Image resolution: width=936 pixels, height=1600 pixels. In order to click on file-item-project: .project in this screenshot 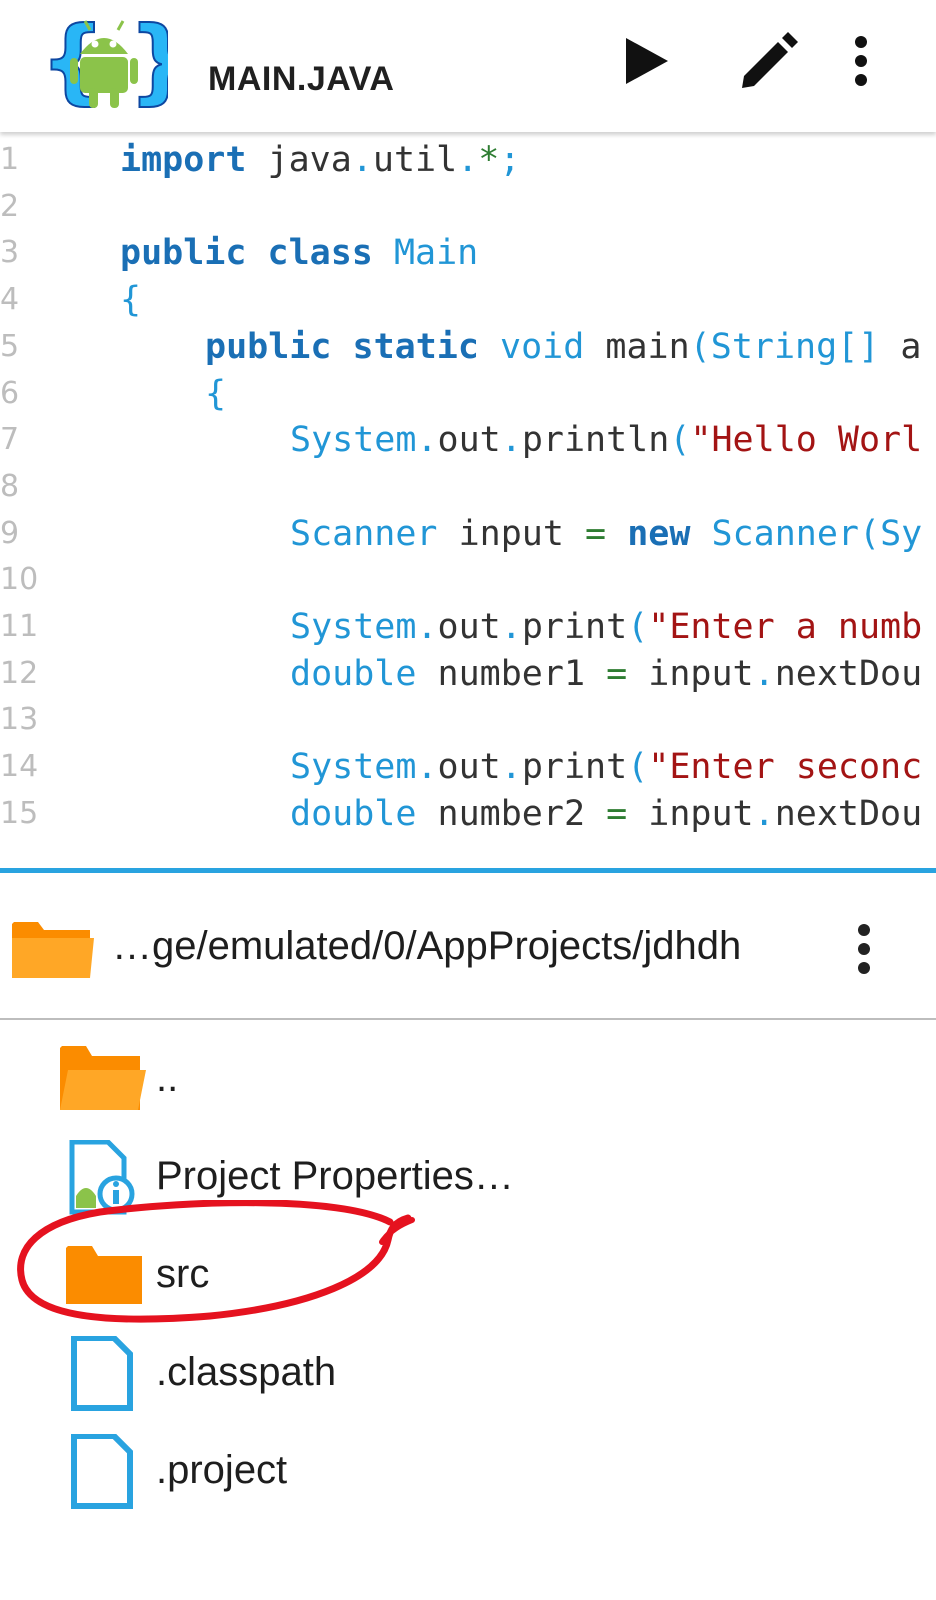, I will do `click(468, 1472)`.